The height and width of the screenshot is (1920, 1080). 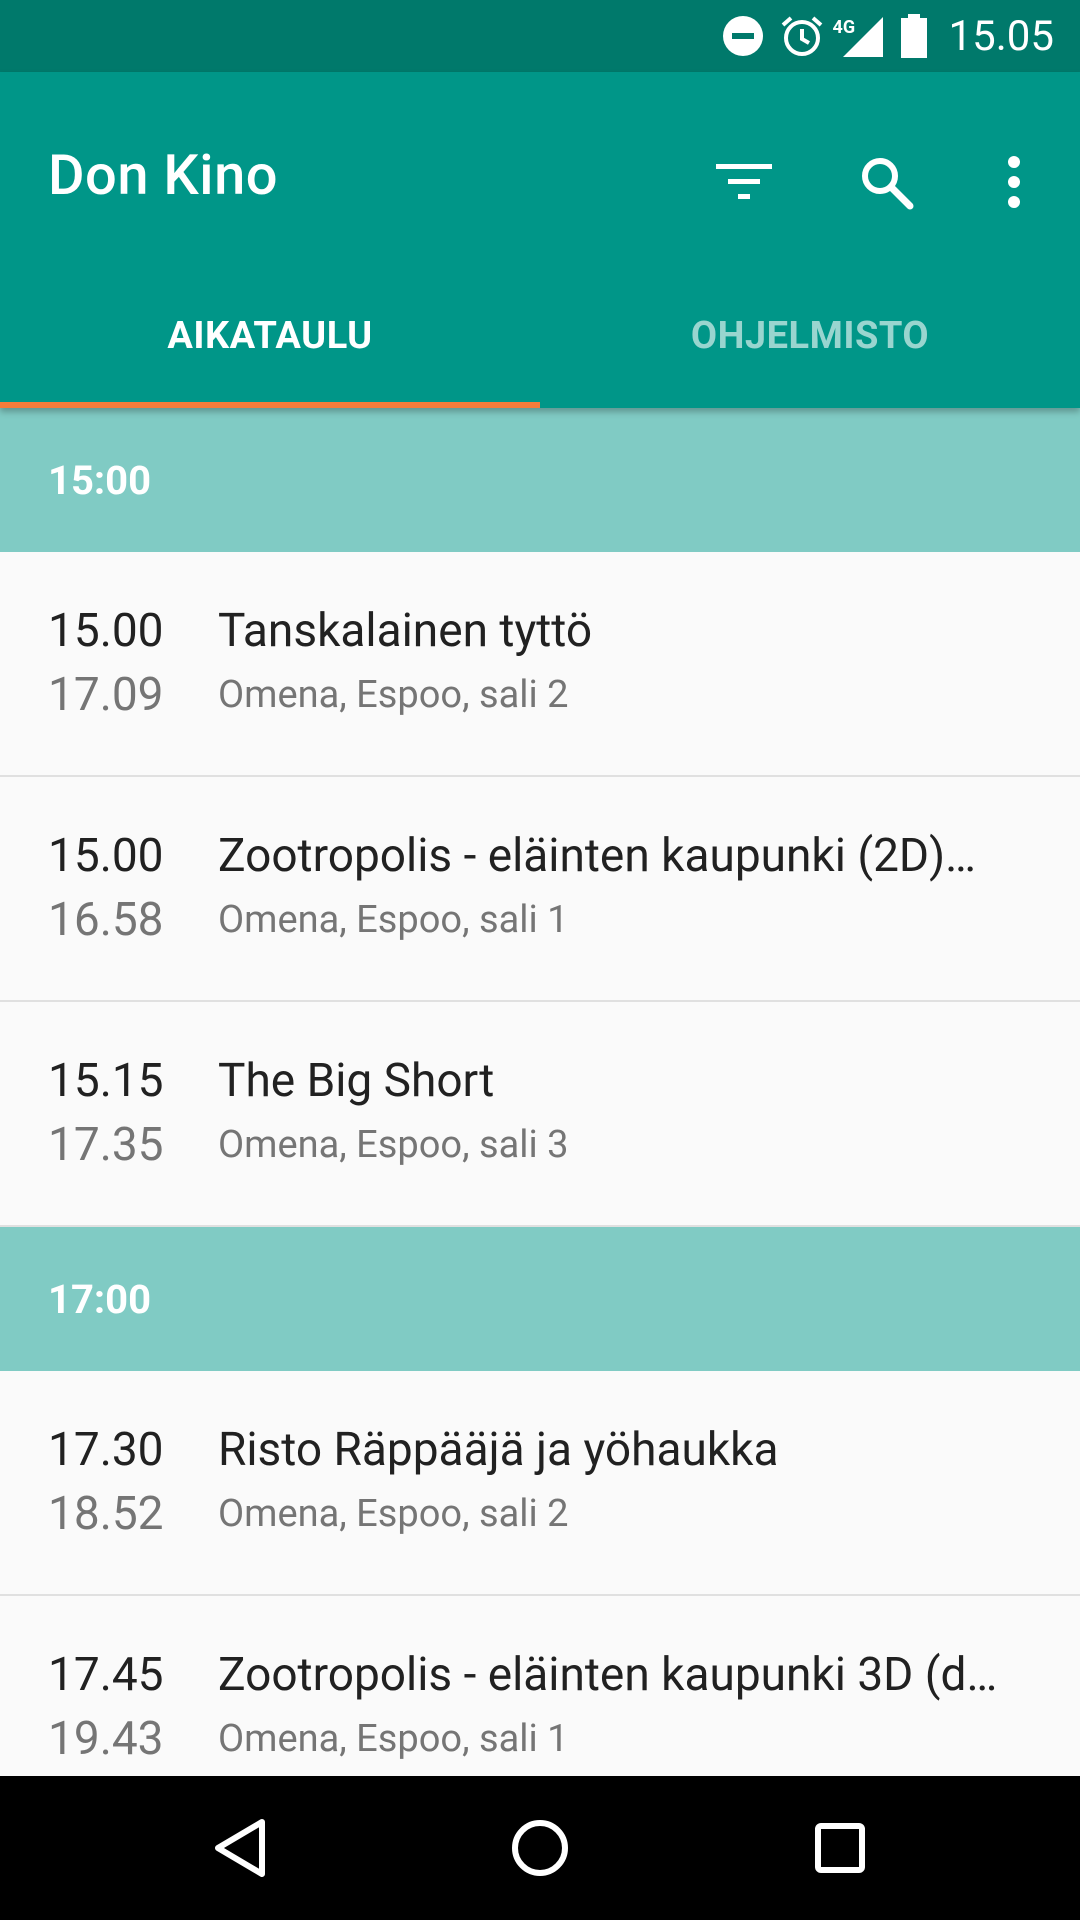 What do you see at coordinates (100, 1299) in the screenshot?
I see `section-header-label: 17:00` at bounding box center [100, 1299].